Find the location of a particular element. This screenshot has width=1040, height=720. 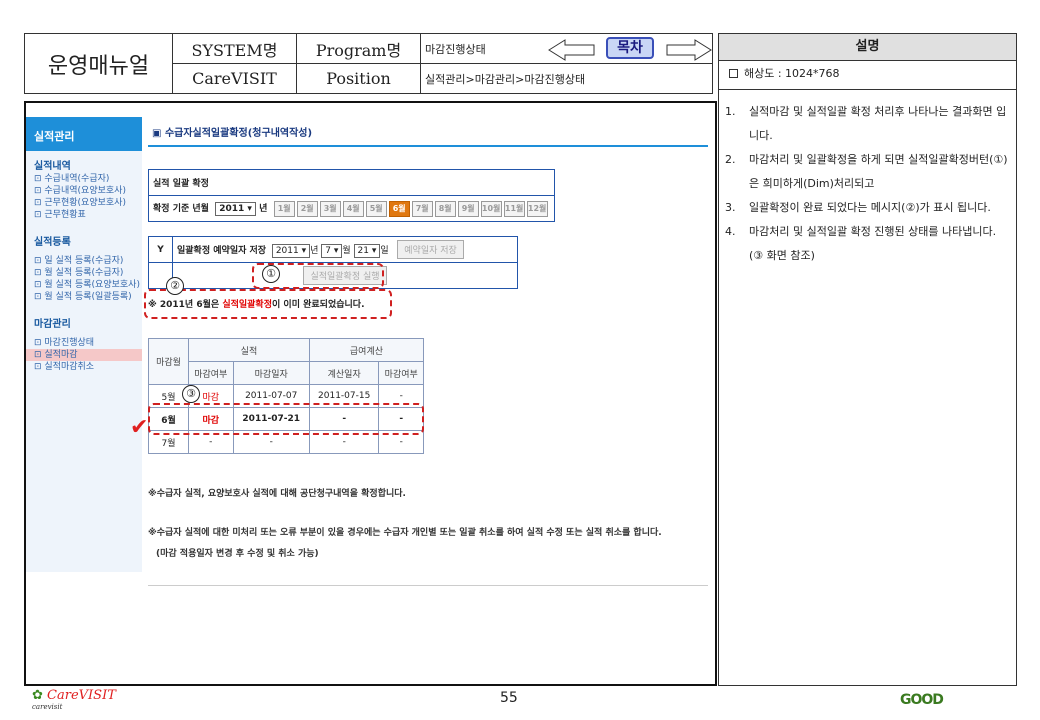

description-item: 1. 실적마감 및 실적일괄 확정 처리후 나타나는 결과화면 입니다. is located at coordinates (866, 124).